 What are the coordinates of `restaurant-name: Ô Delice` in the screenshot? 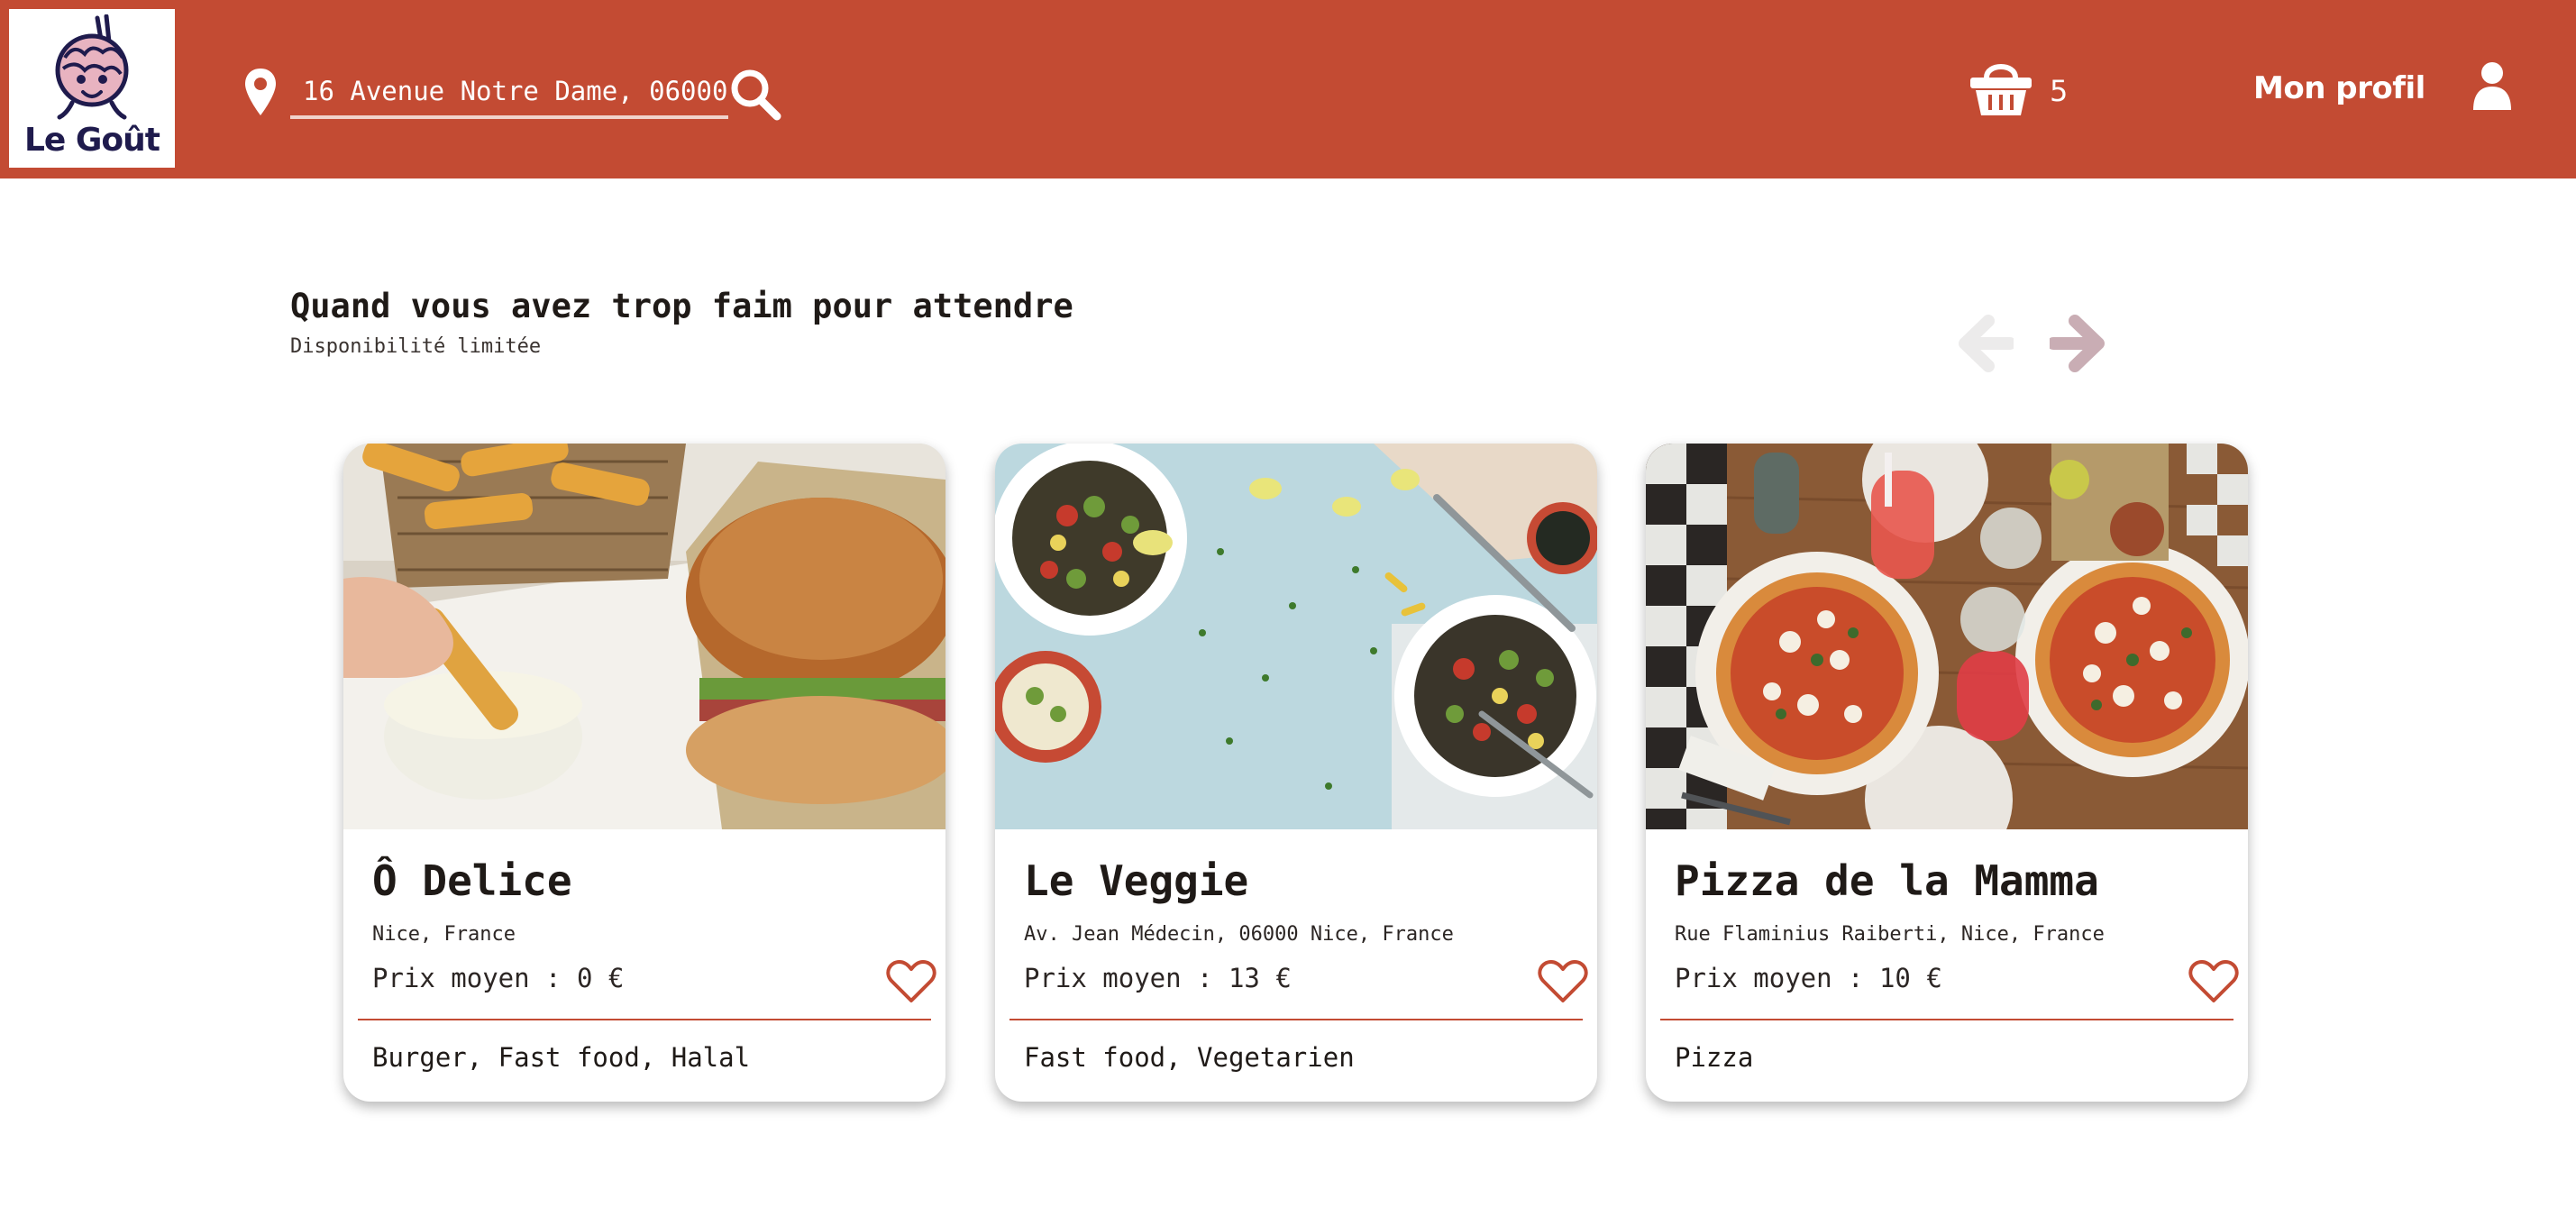 It's located at (472, 880).